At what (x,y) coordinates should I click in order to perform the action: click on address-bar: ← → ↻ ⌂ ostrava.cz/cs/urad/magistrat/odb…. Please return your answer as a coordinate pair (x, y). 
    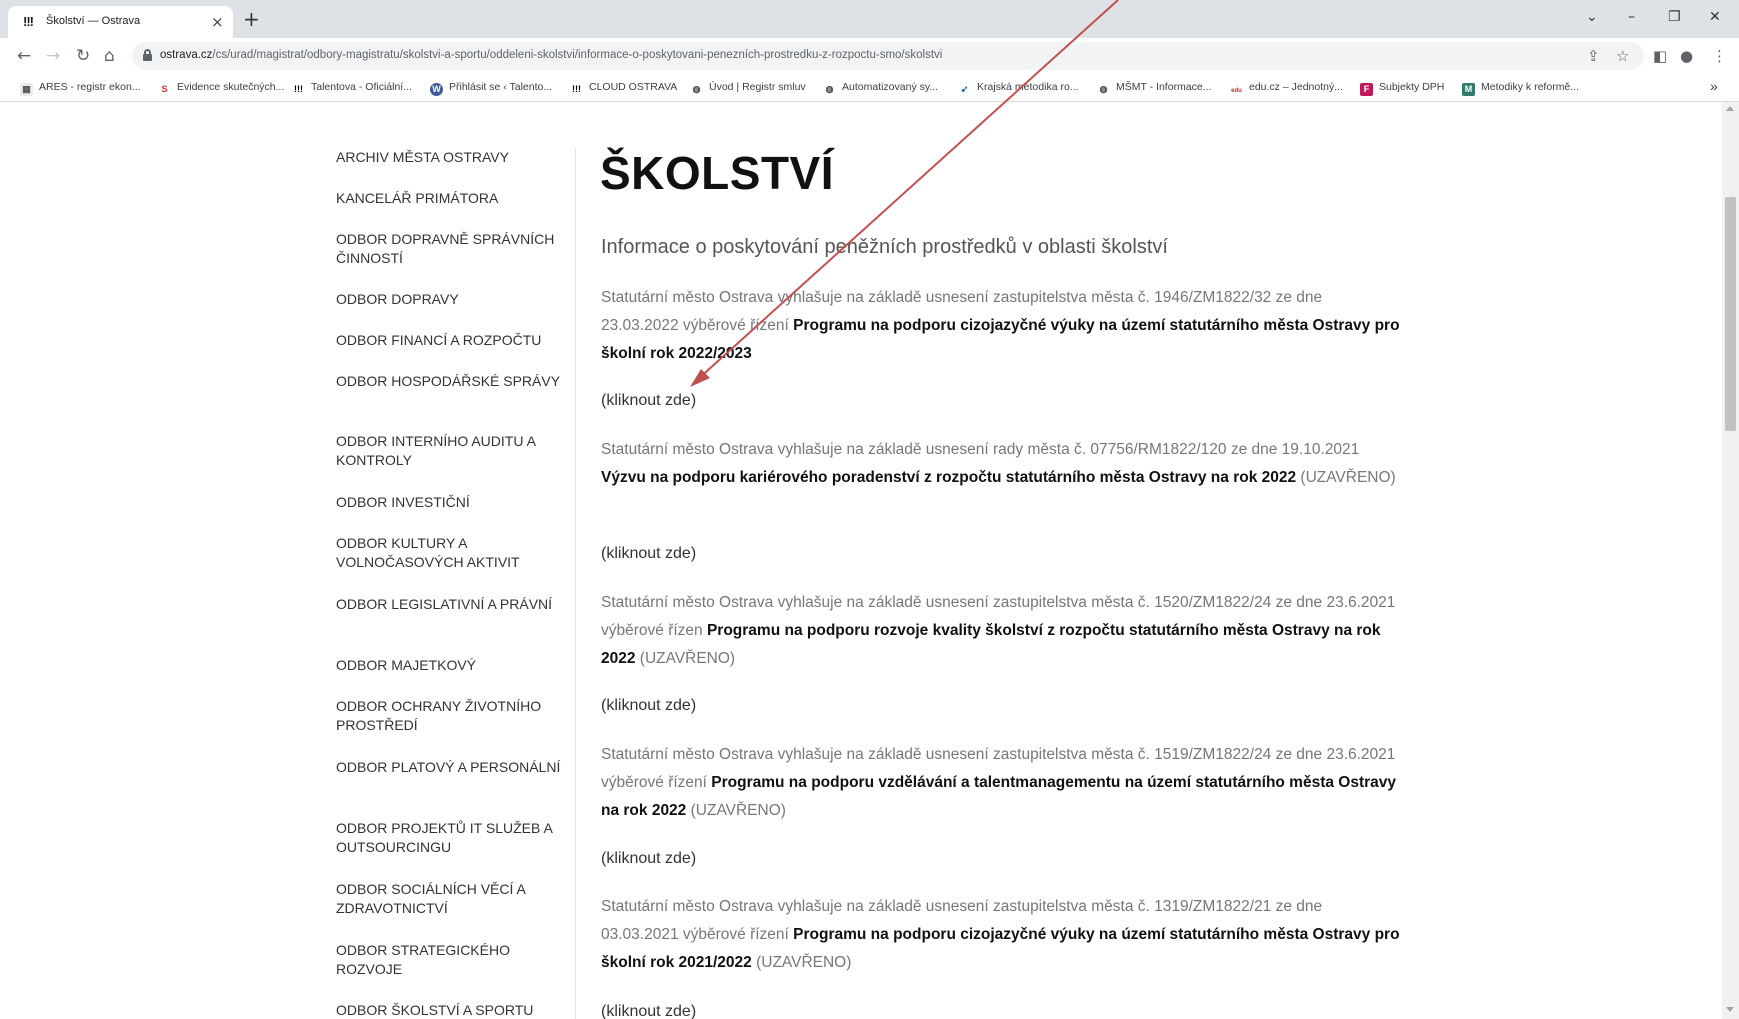
    Looking at the image, I should click on (869, 56).